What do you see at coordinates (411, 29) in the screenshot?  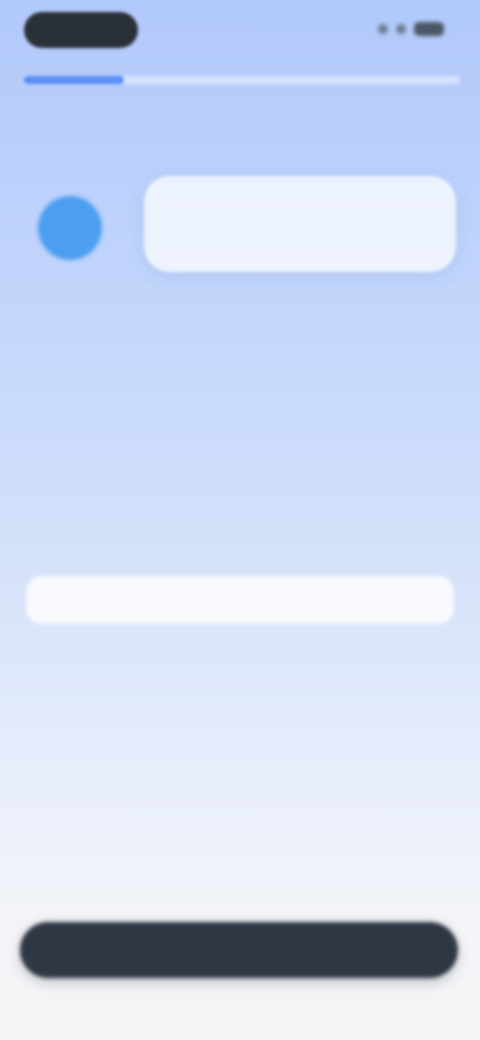 I see `status-icons` at bounding box center [411, 29].